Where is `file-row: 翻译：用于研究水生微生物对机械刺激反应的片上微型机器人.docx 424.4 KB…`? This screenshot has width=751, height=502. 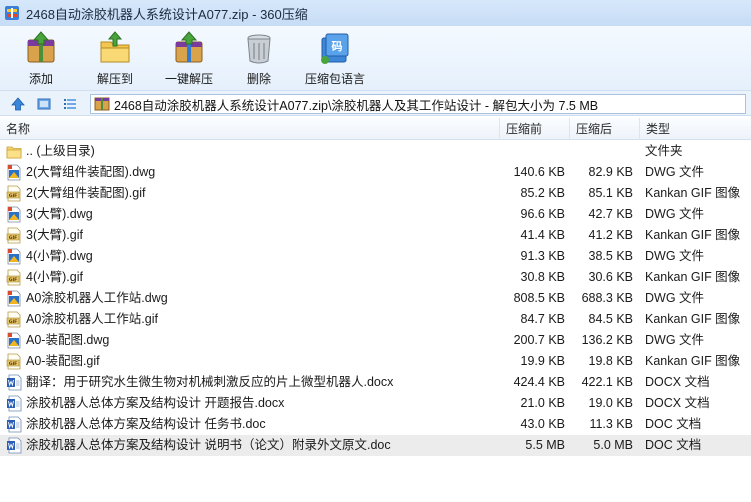
file-row: 翻译：用于研究水生微生物对机械刺激反应的片上微型机器人.docx 424.4 KB… is located at coordinates (375, 382).